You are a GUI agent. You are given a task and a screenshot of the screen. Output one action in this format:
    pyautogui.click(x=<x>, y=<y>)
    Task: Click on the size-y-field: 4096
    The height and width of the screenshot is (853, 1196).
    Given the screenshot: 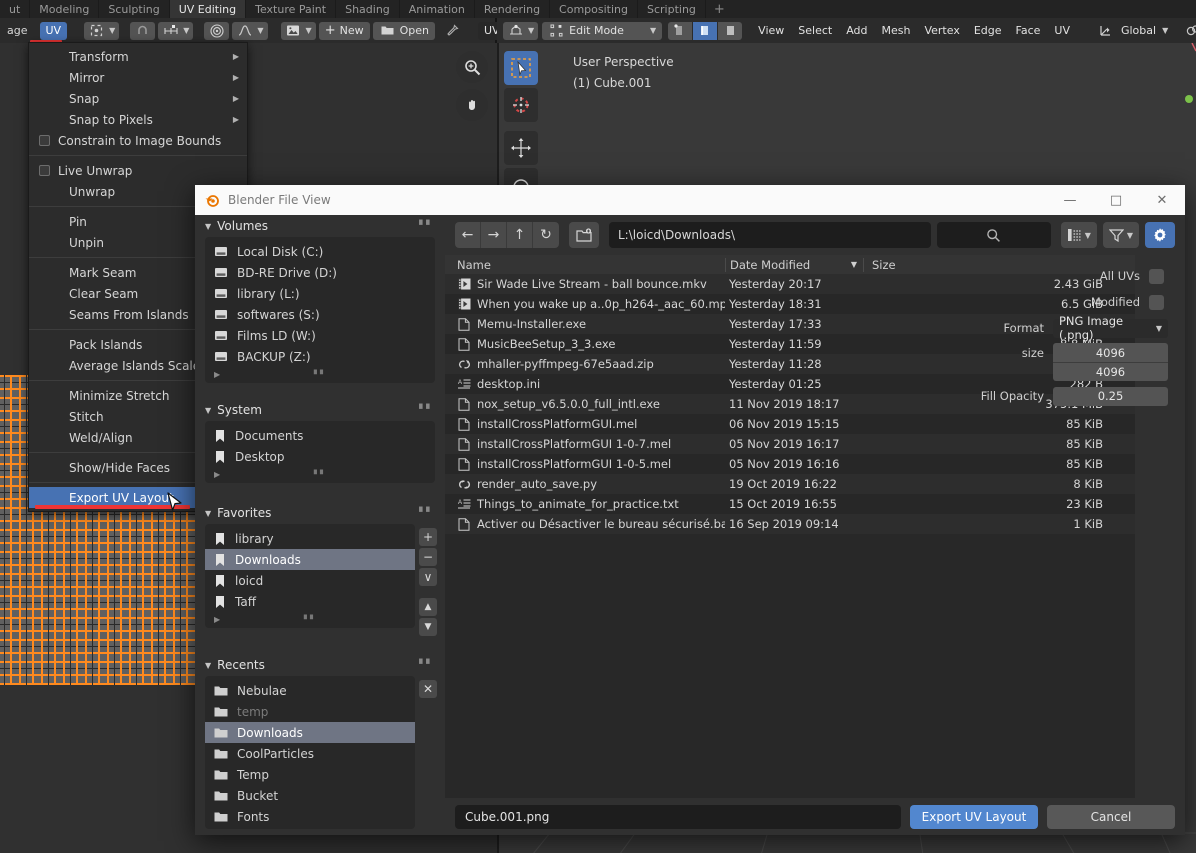 What is the action you would take?
    pyautogui.click(x=1110, y=371)
    